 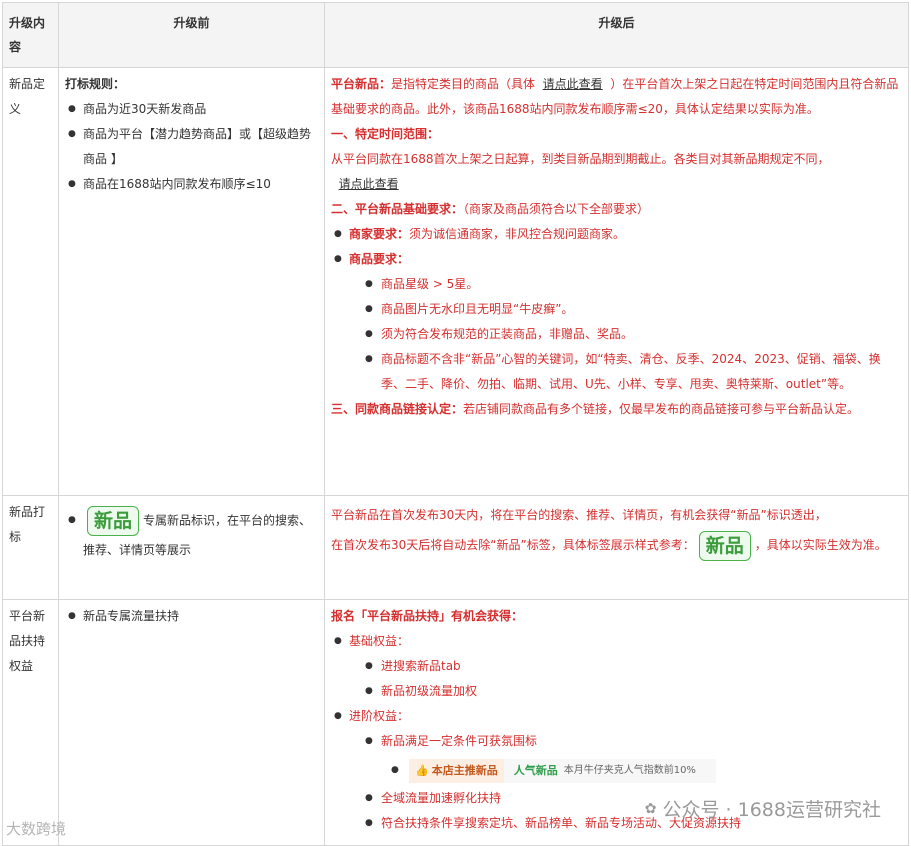 I want to click on corner-watermark-text: 大数跨境, so click(x=36, y=829).